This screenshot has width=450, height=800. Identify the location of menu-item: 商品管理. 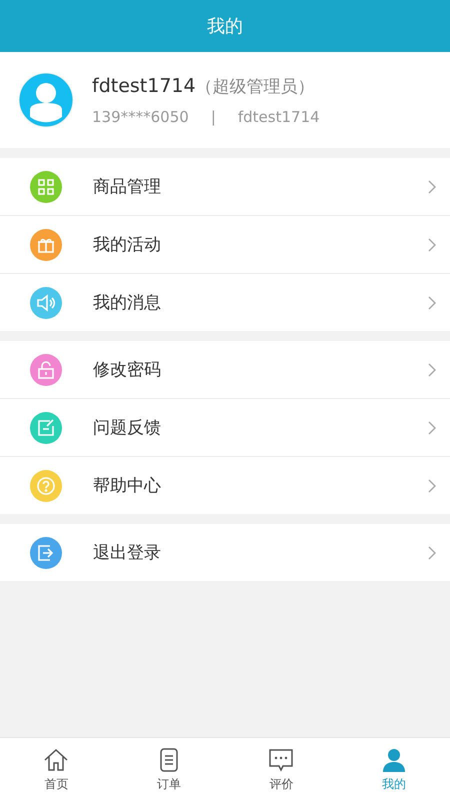
(225, 186).